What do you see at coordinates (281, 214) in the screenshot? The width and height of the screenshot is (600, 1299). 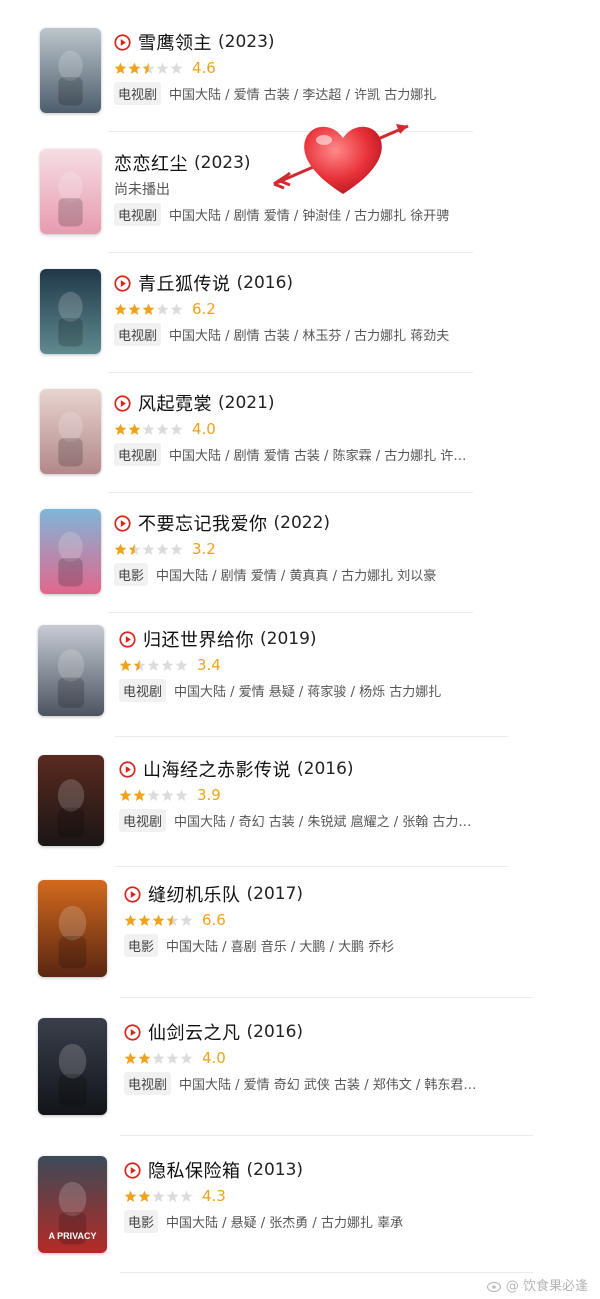 I see `meta-row: 电视剧 中国大陆 / 剧情 爱情 / 钟澍佳 / 古力娜扎 徐开骋` at bounding box center [281, 214].